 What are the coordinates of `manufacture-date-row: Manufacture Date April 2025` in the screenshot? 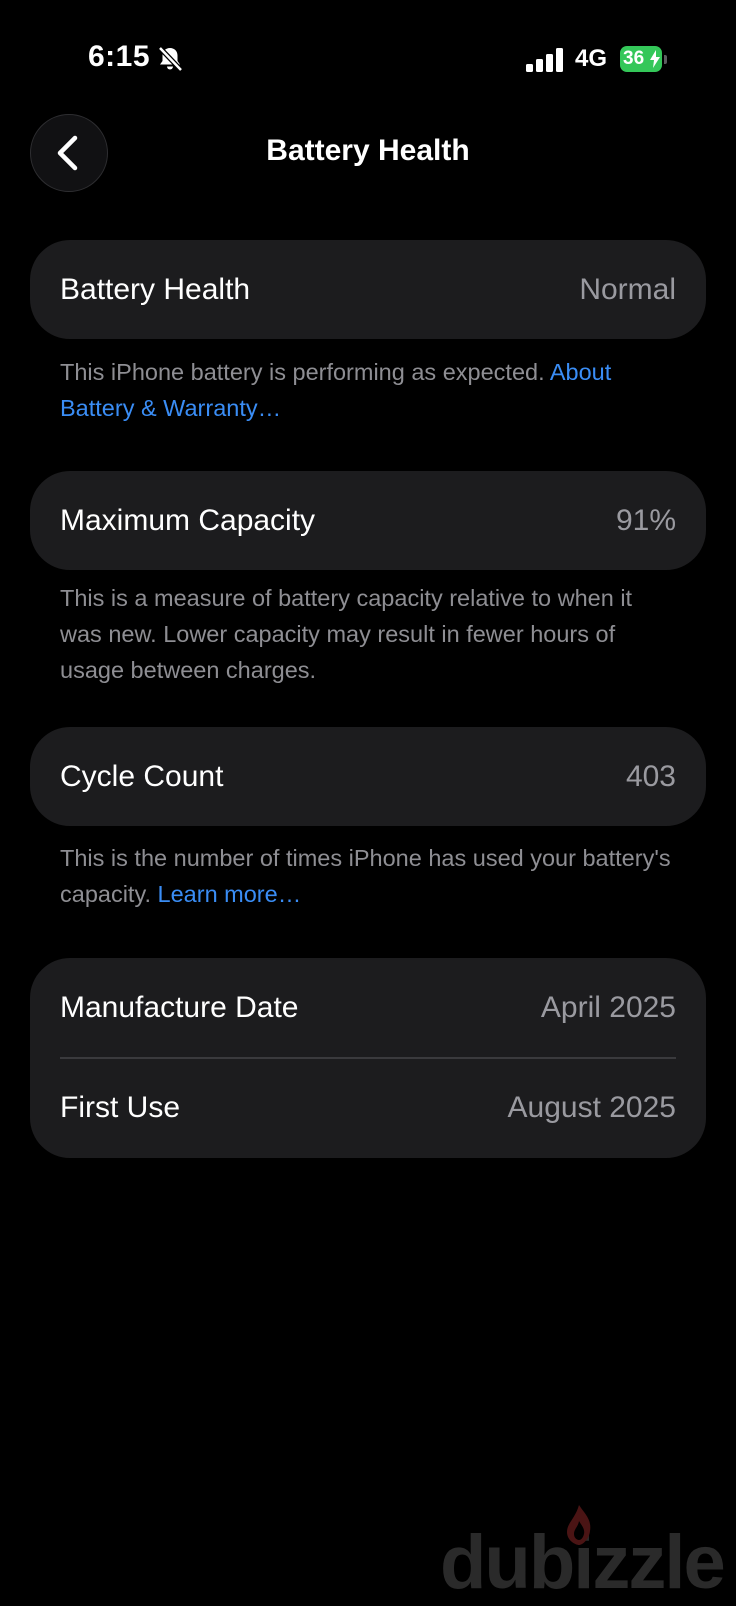 It's located at (368, 1007).